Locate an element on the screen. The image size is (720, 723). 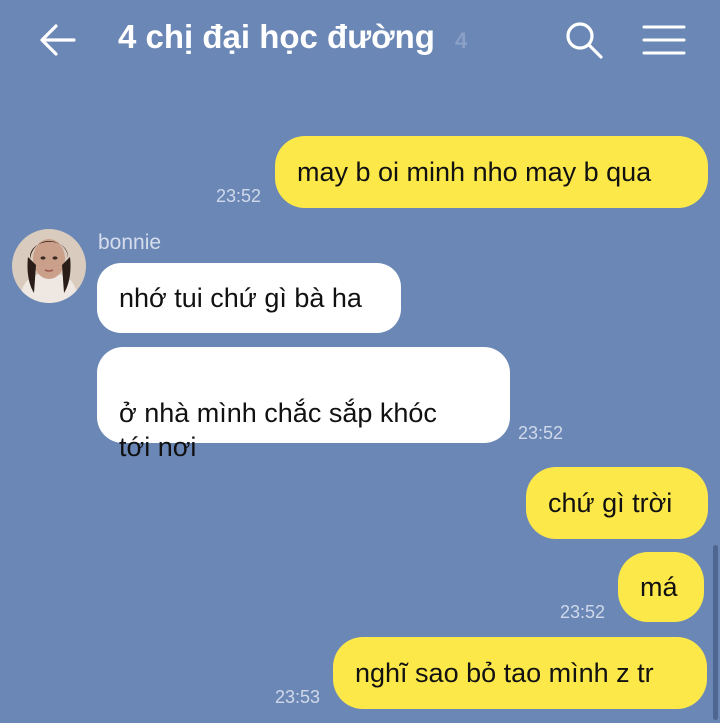
back-button is located at coordinates (58, 40).